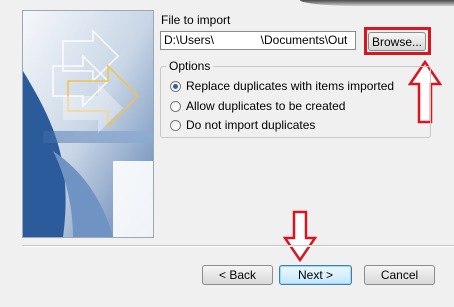 The image size is (454, 307). I want to click on next-button: Next >, so click(315, 275).